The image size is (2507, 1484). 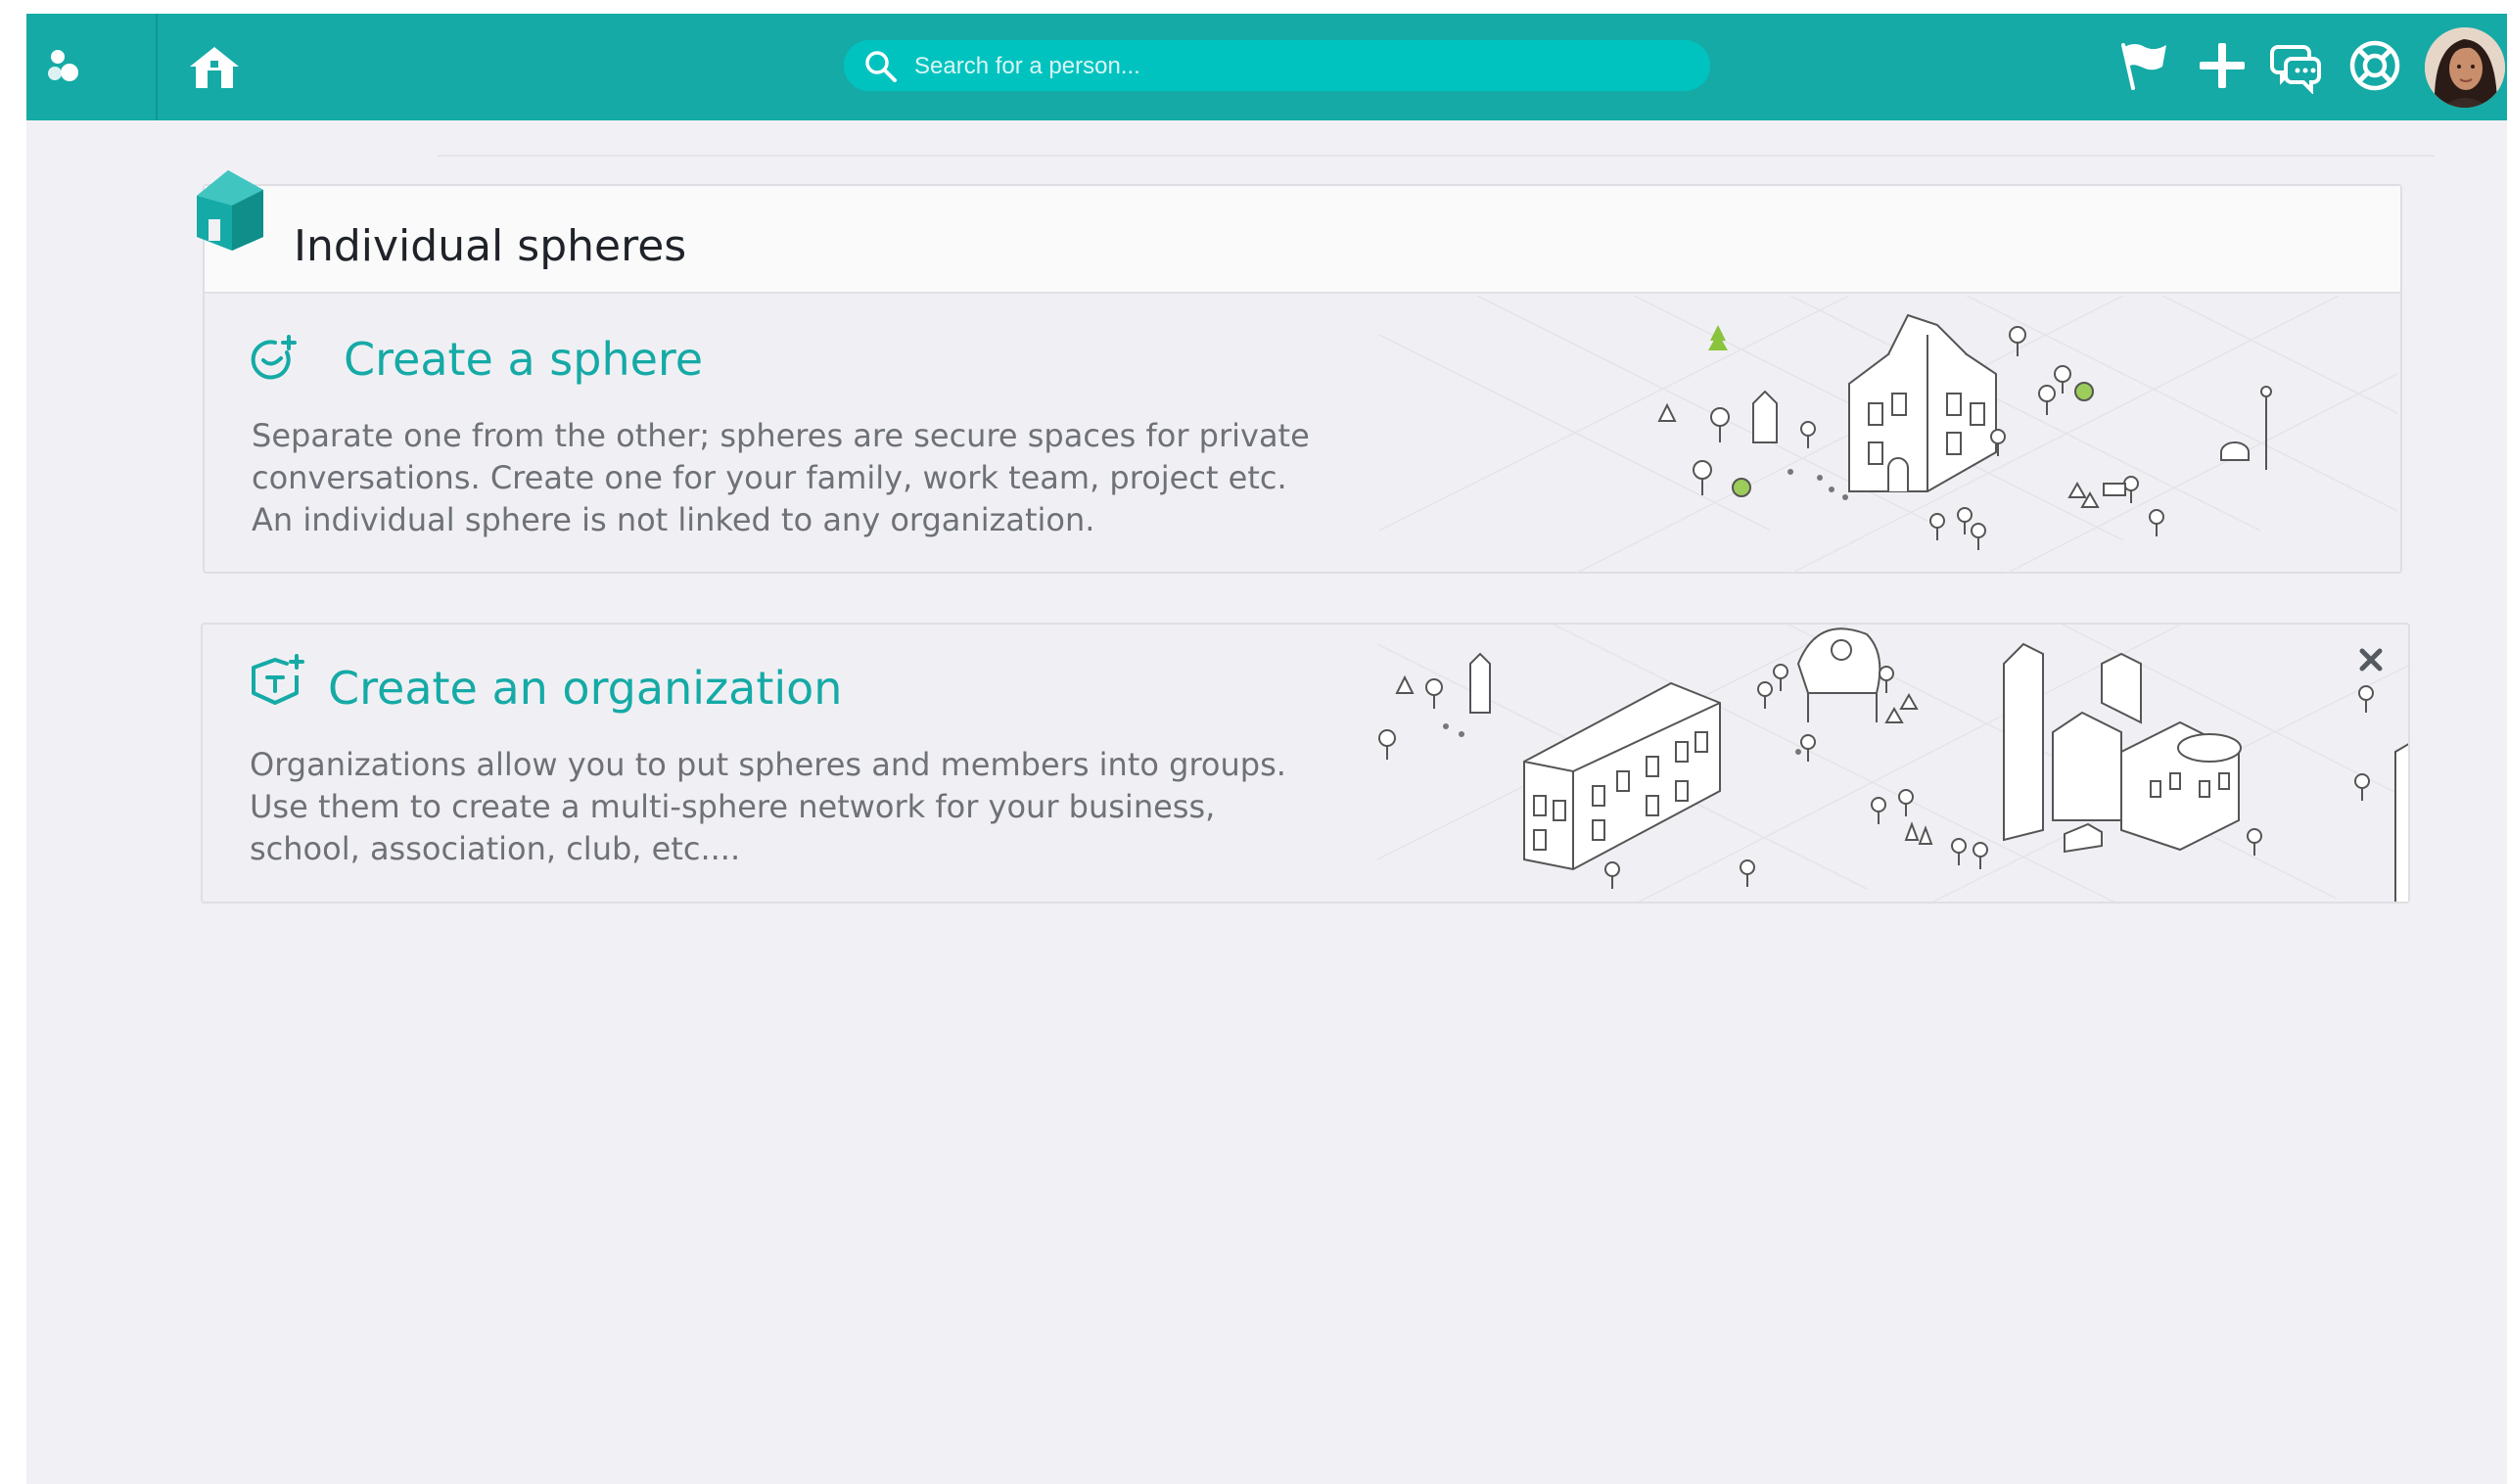 I want to click on help-lifebuoy-icon, so click(x=2374, y=65).